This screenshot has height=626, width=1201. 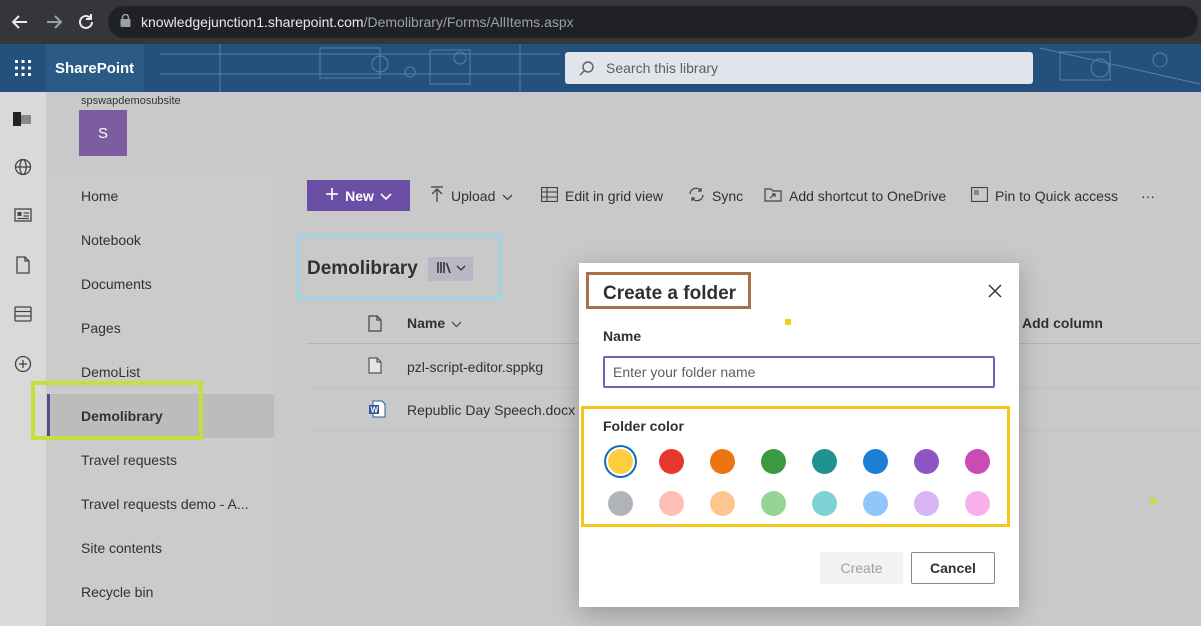 I want to click on folder-name-input, so click(x=799, y=372).